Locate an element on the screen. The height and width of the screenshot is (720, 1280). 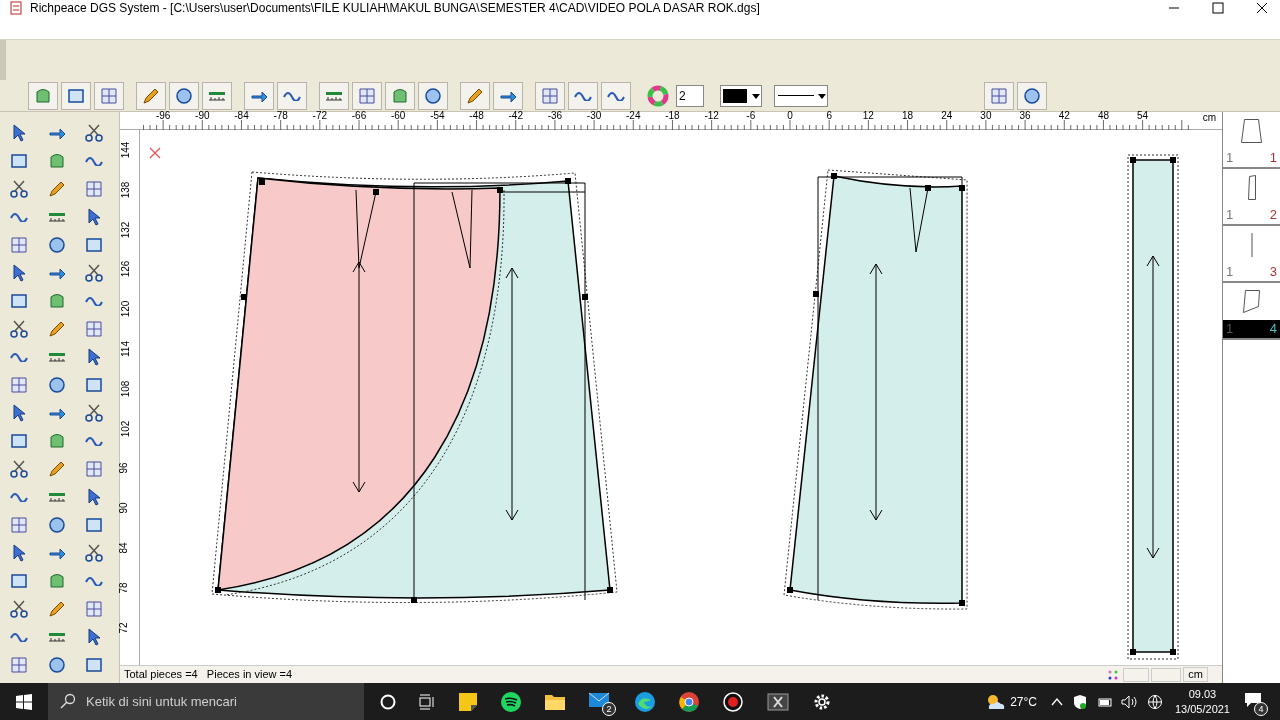
status-unit: cm is located at coordinates (1195, 674).